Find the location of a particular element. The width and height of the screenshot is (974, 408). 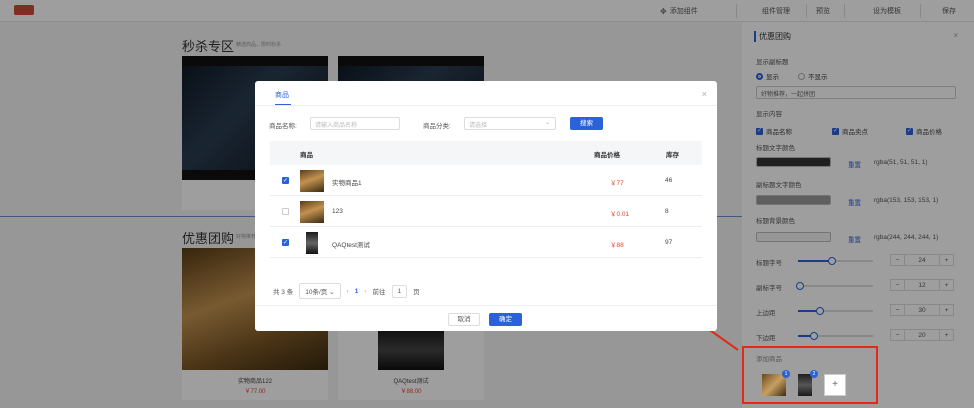

title-size-slider is located at coordinates (835, 261).